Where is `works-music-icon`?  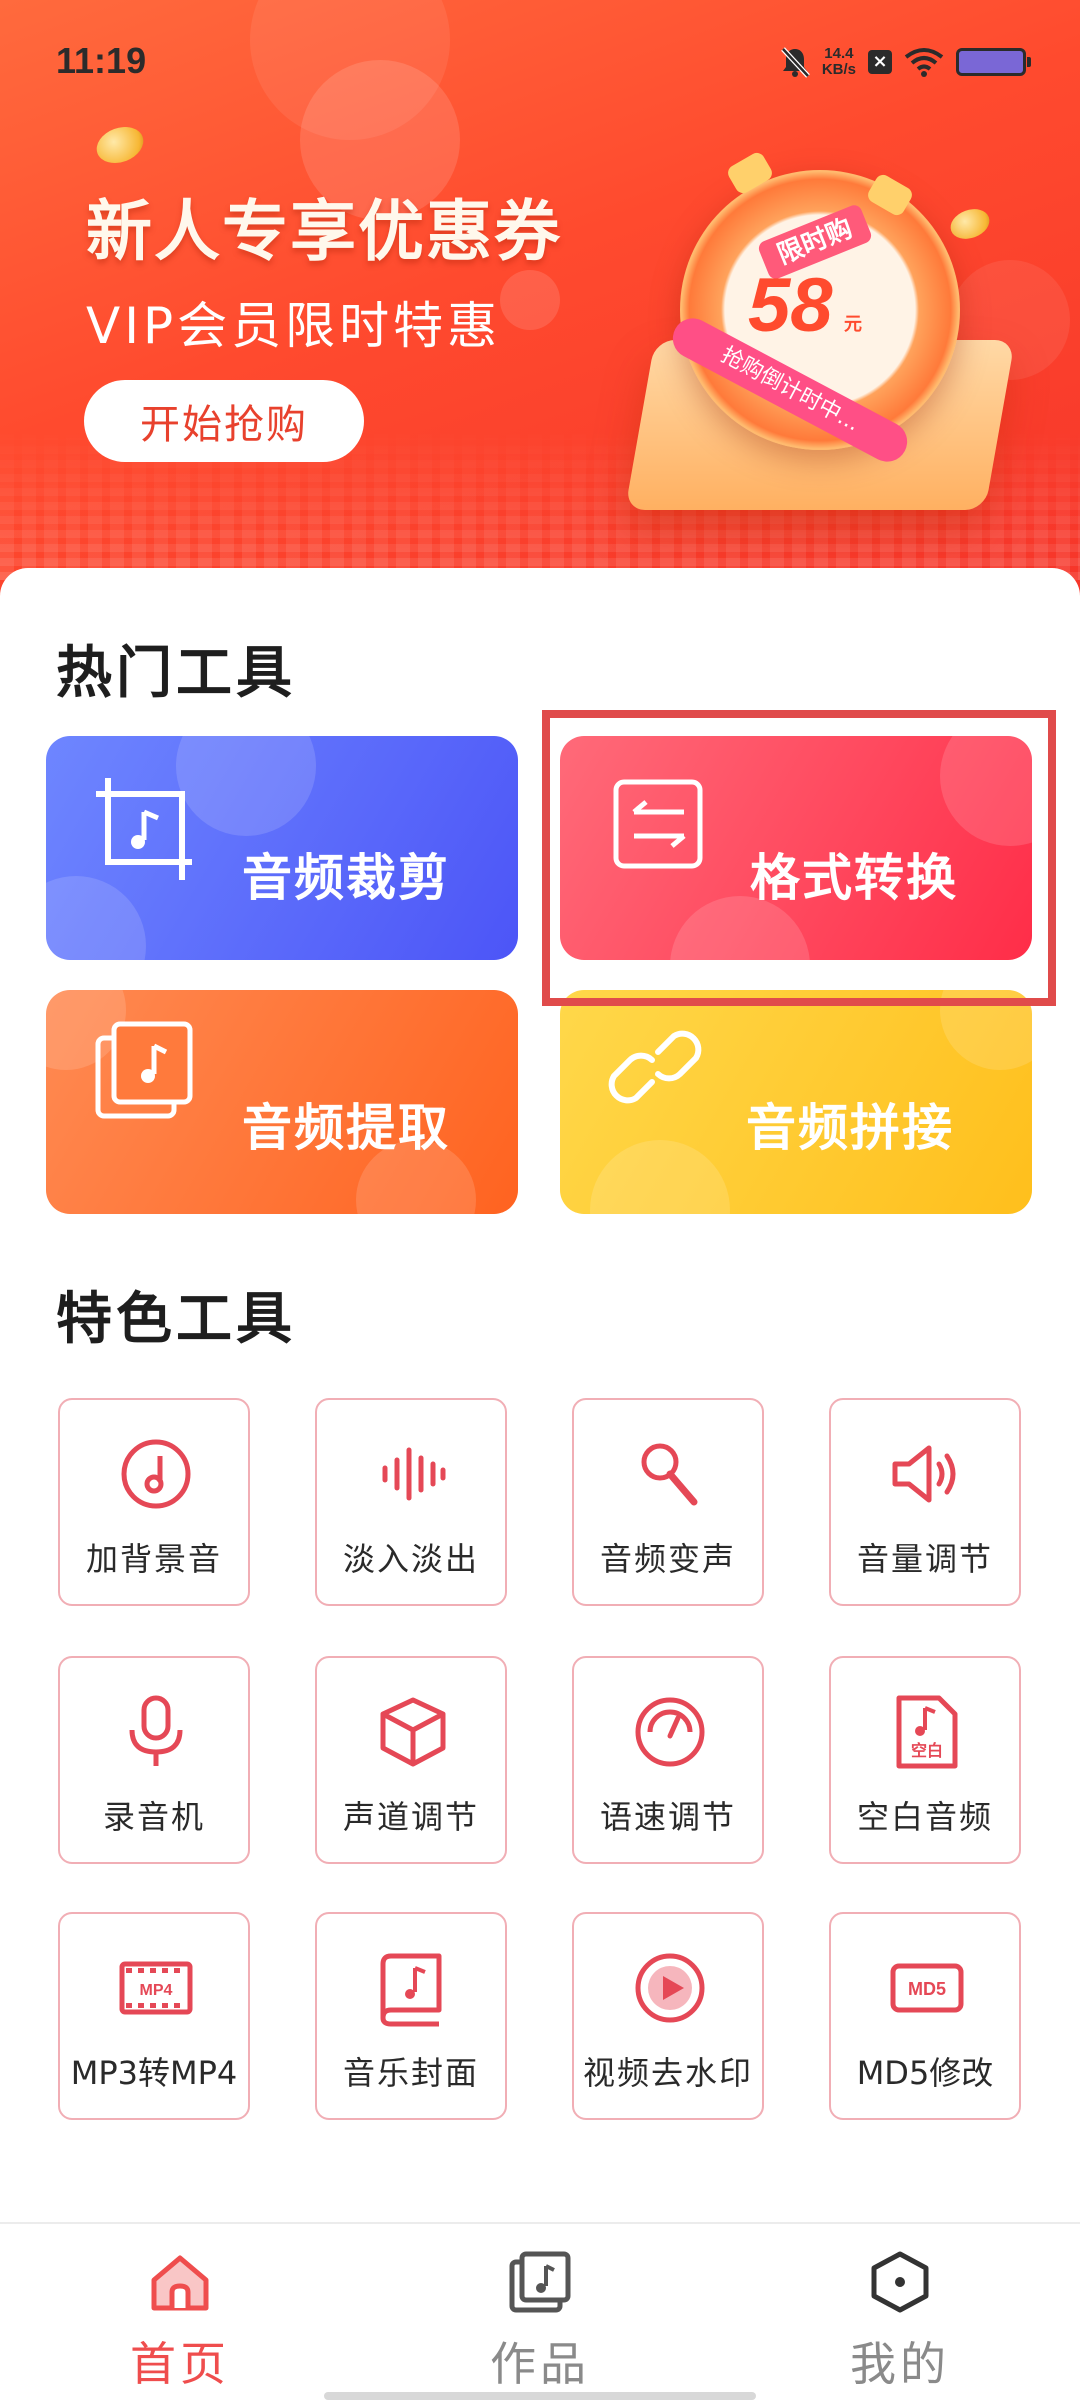 works-music-icon is located at coordinates (540, 2282).